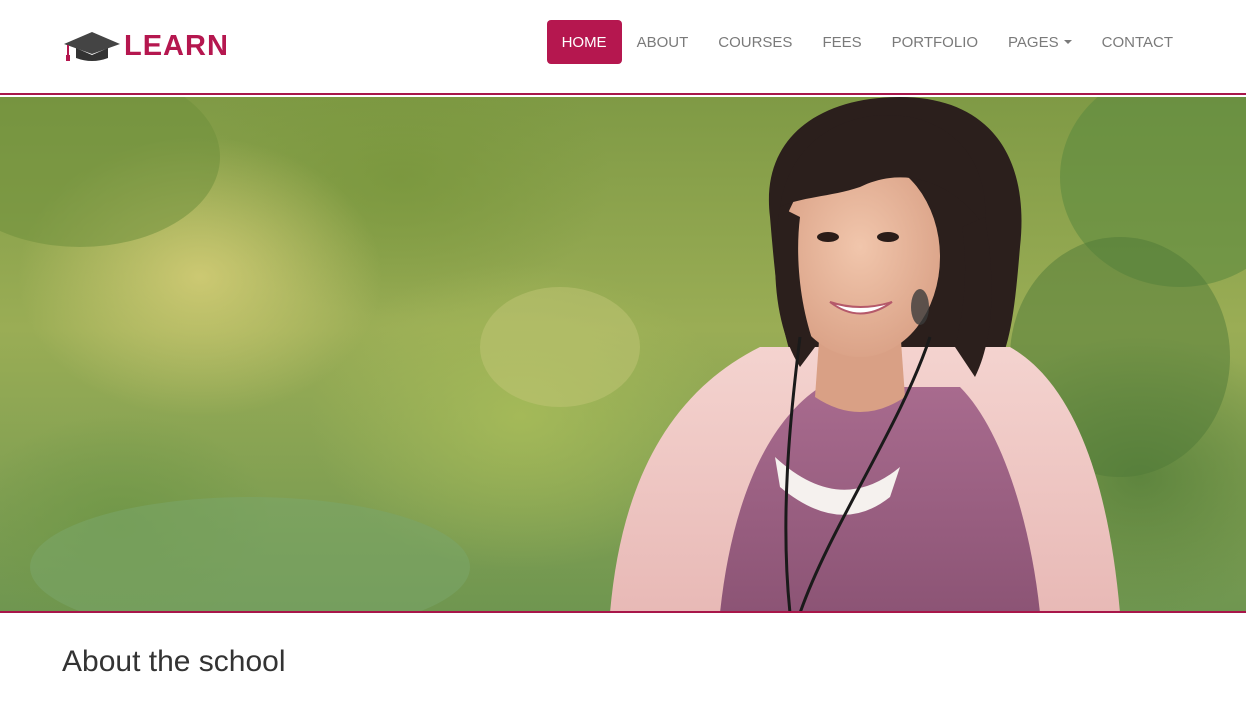 This screenshot has height=701, width=1246. What do you see at coordinates (92, 46) in the screenshot?
I see `graduation-cap-icon` at bounding box center [92, 46].